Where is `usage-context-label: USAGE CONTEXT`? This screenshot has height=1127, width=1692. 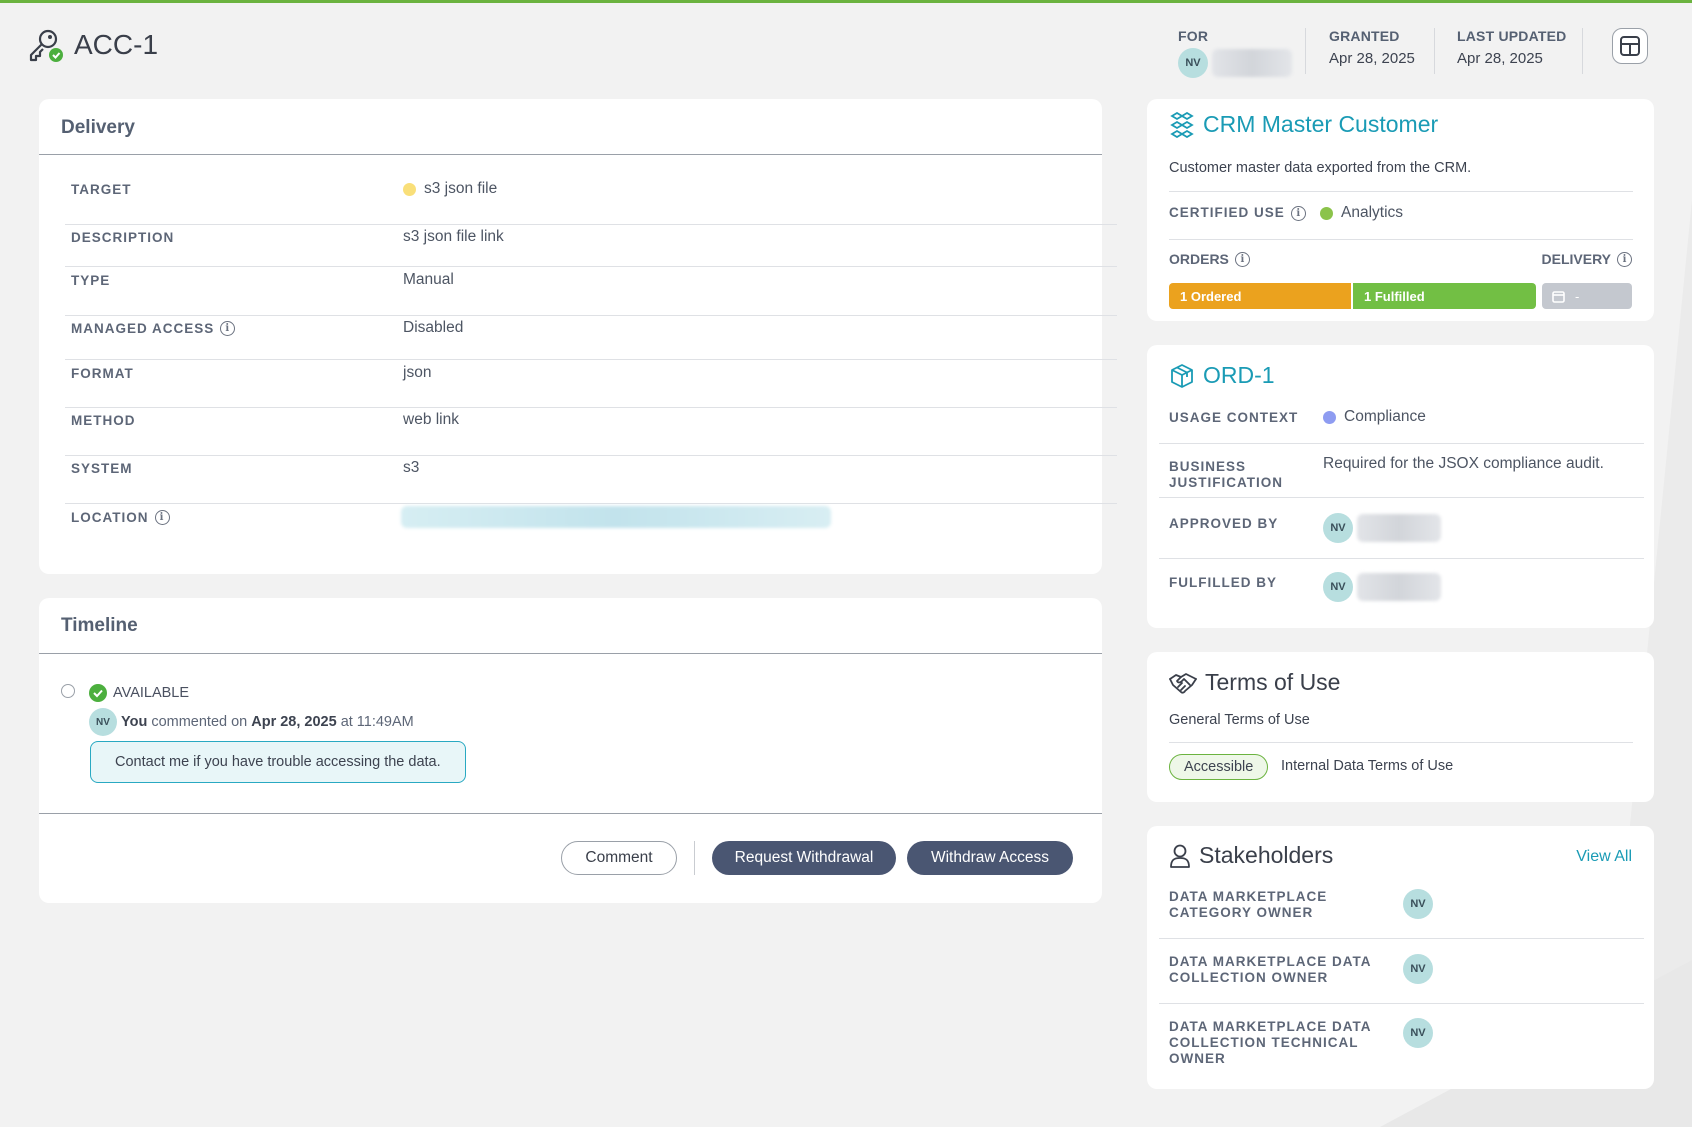
usage-context-label: USAGE CONTEXT is located at coordinates (1234, 417).